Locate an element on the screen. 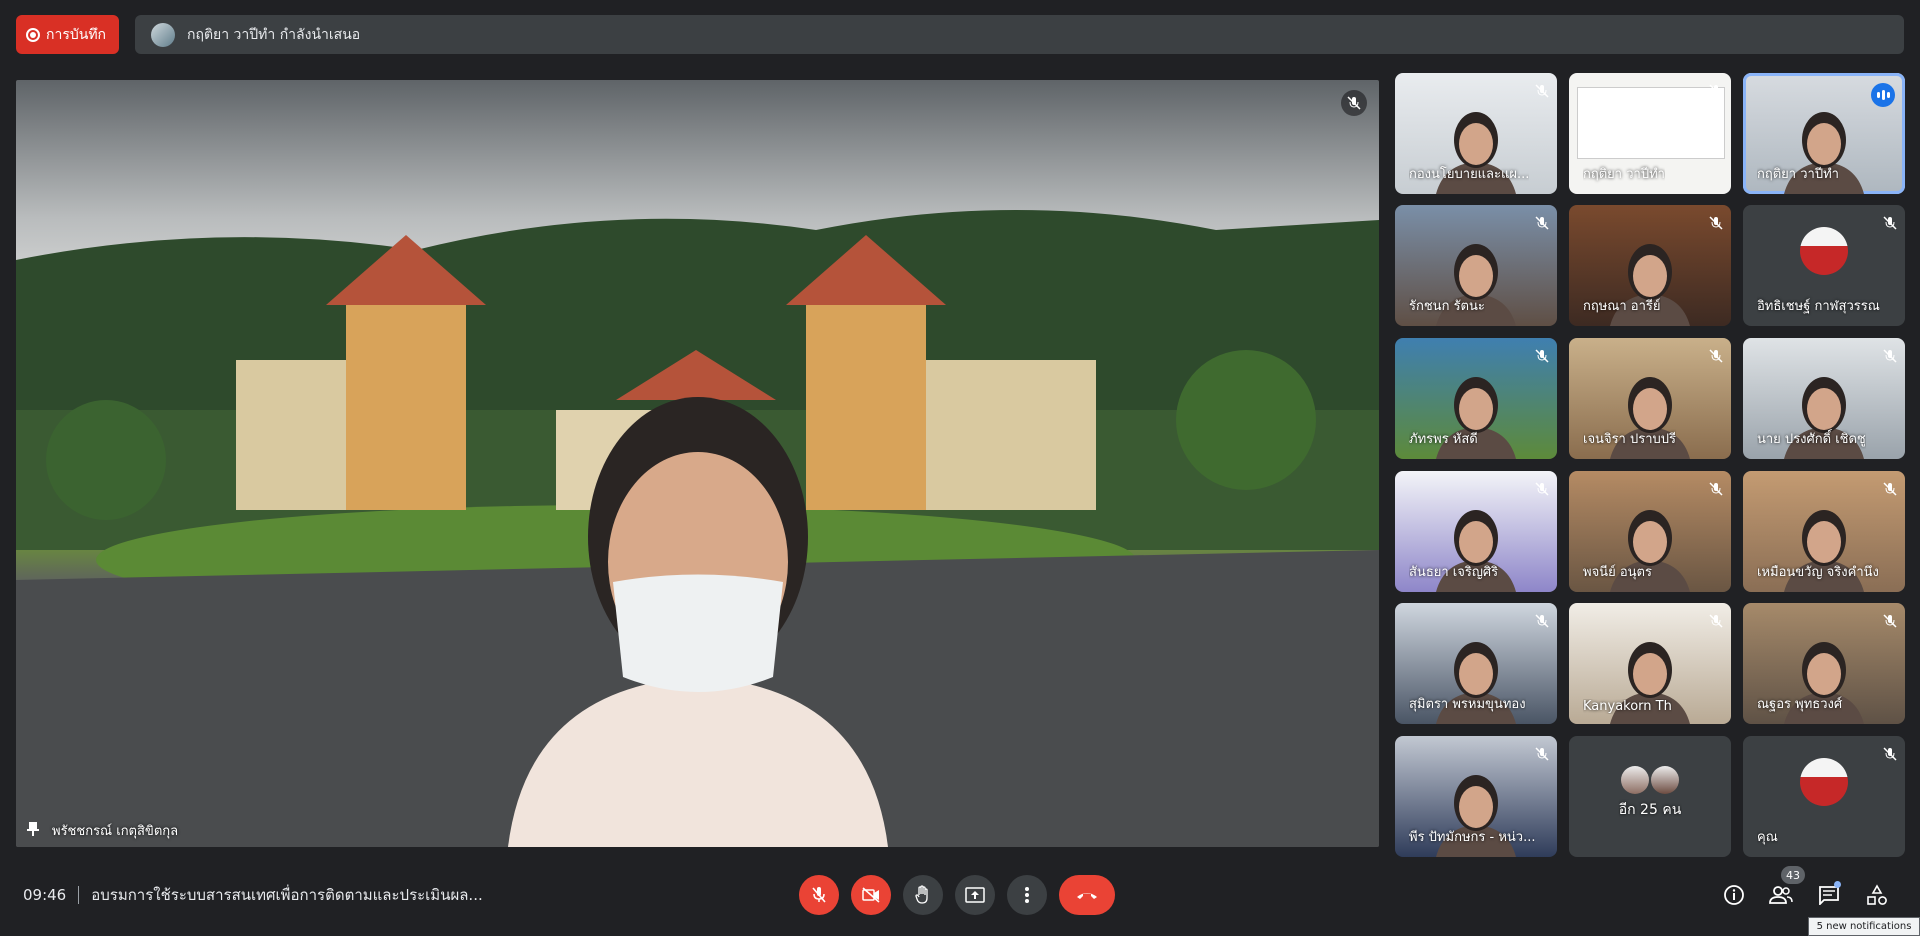 The height and width of the screenshot is (936, 1920). participant-name: สันธยา เจริญศิริ is located at coordinates (1454, 572).